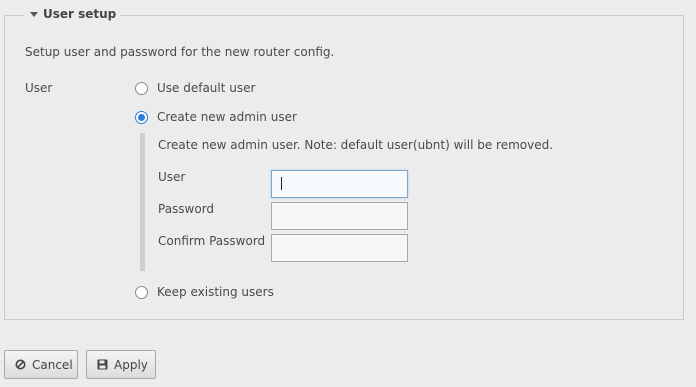 Image resolution: width=696 pixels, height=387 pixels. Describe the element at coordinates (339, 216) in the screenshot. I see `admin-password-input` at that location.